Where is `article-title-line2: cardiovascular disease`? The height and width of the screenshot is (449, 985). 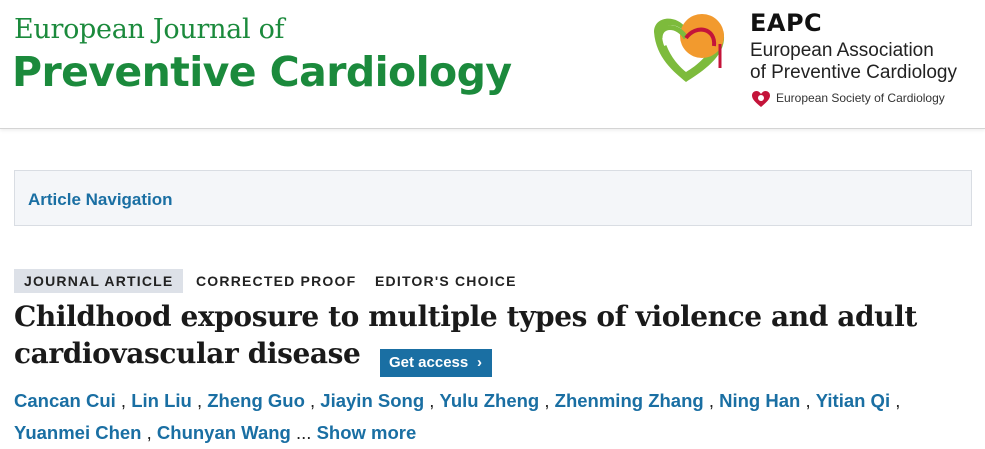
article-title-line2: cardiovascular disease is located at coordinates (187, 353).